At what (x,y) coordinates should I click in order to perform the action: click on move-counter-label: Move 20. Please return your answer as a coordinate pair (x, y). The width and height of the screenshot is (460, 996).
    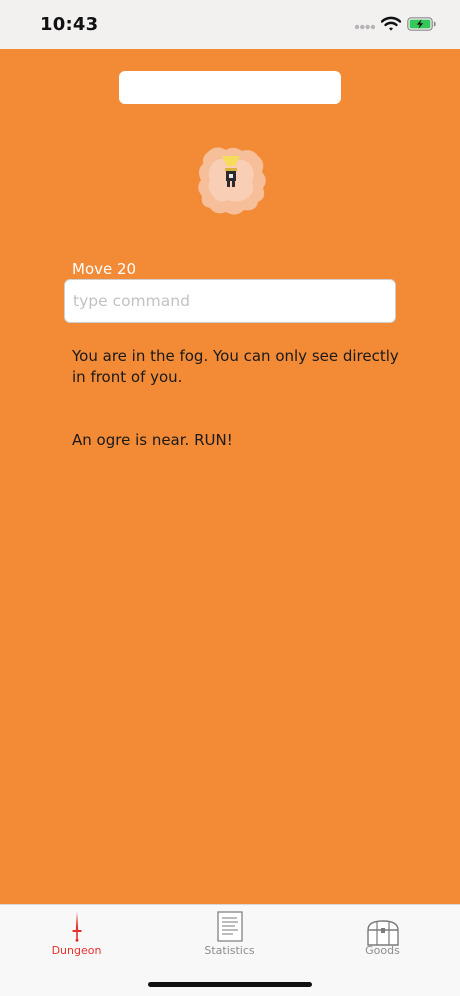
    Looking at the image, I should click on (104, 269).